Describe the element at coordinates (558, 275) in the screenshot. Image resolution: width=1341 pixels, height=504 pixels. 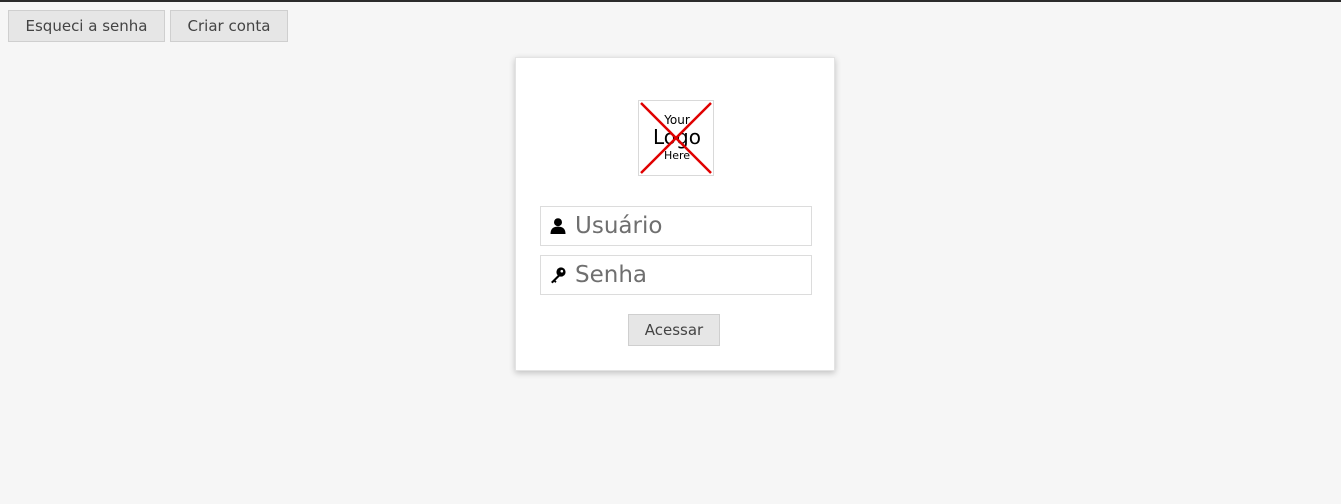
I see `key-icon` at that location.